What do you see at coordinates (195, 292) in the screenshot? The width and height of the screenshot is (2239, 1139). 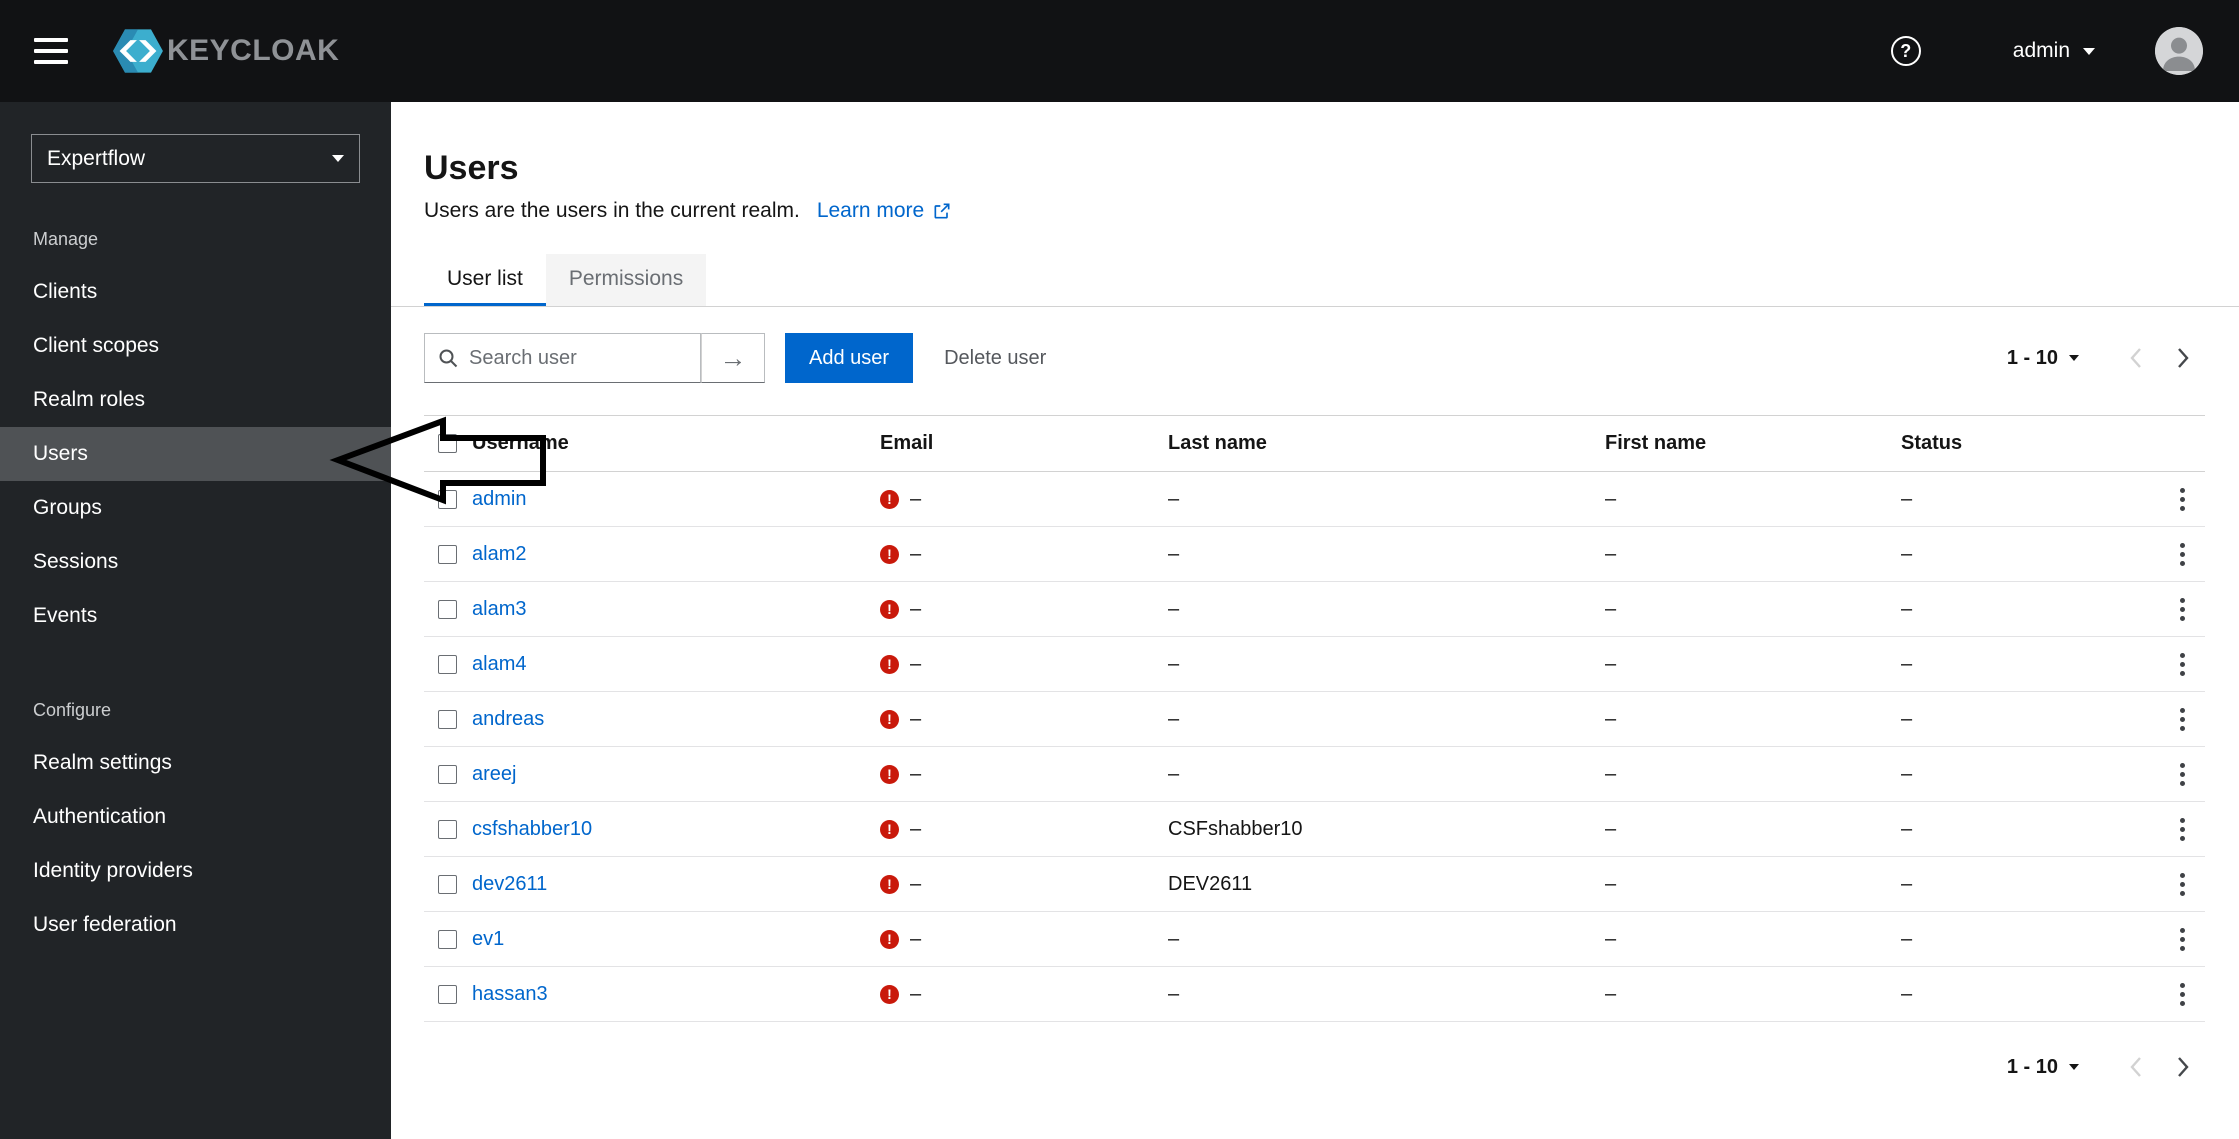 I see `sidebar-item: Clients` at bounding box center [195, 292].